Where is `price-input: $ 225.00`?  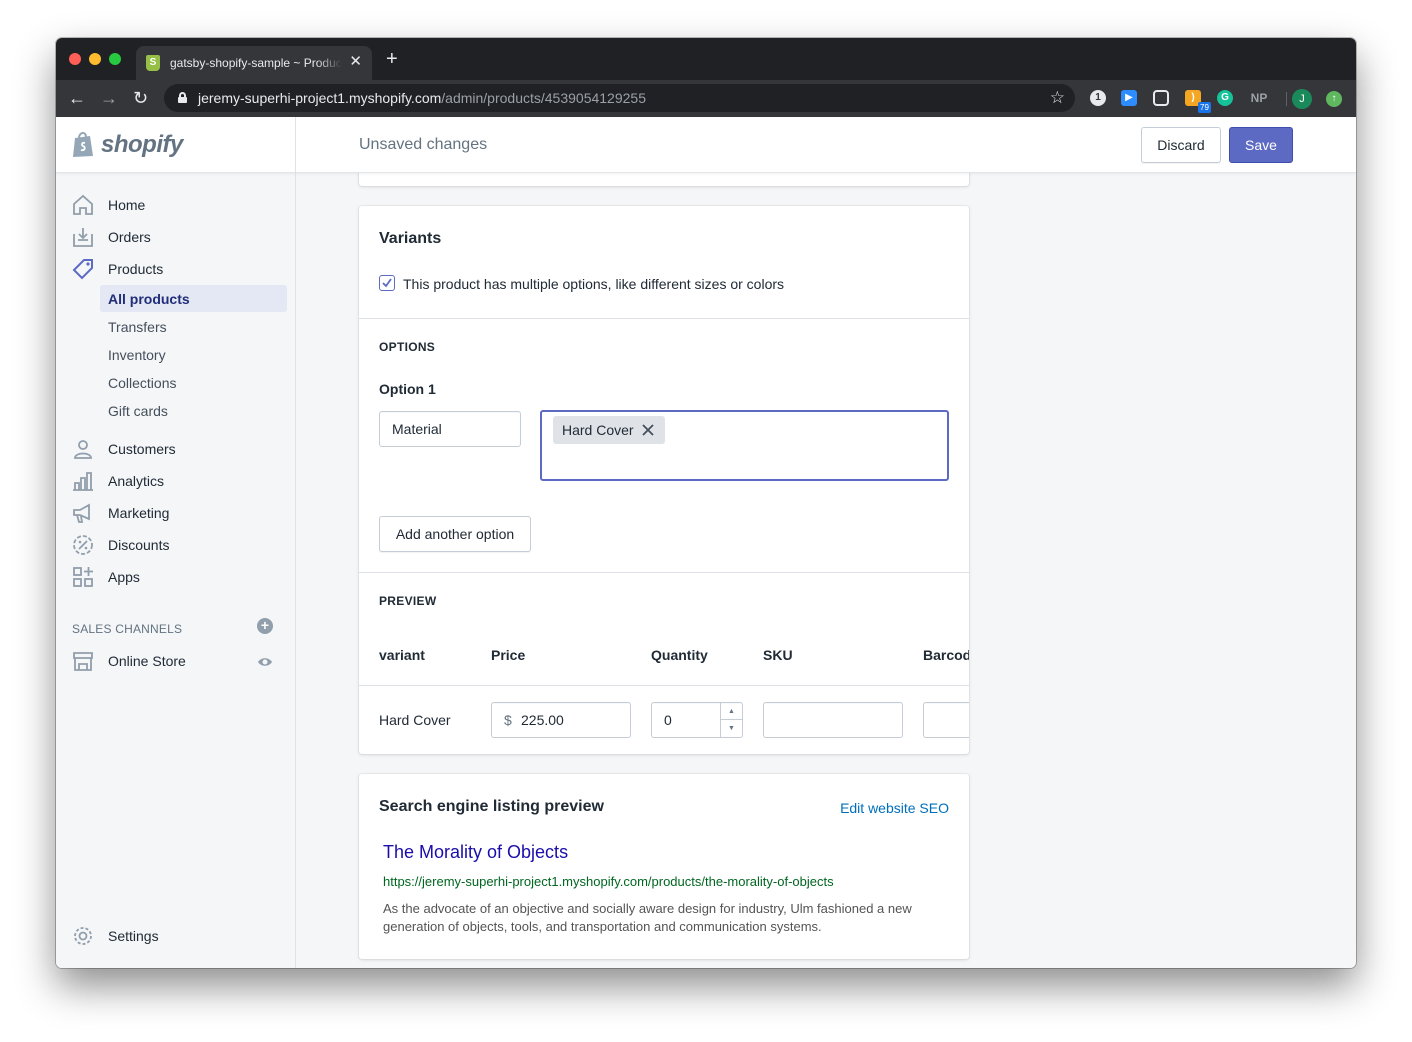
price-input: $ 225.00 is located at coordinates (561, 720).